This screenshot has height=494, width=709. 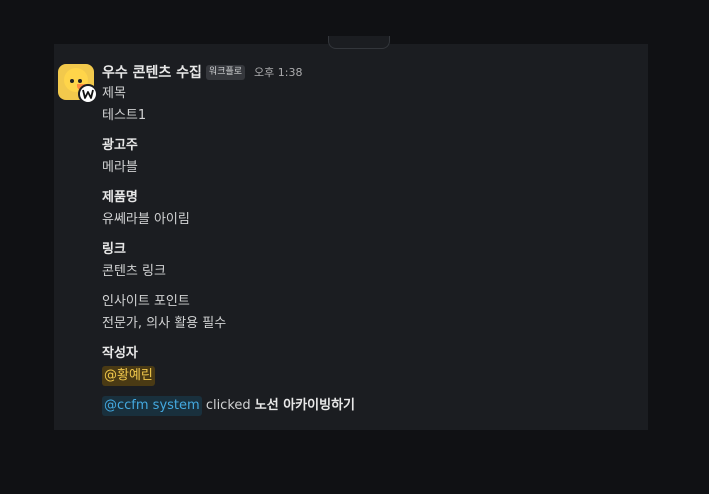 What do you see at coordinates (367, 72) in the screenshot?
I see `message-header: 우수 콘텐츠 수집 워크플로 오후 1:38` at bounding box center [367, 72].